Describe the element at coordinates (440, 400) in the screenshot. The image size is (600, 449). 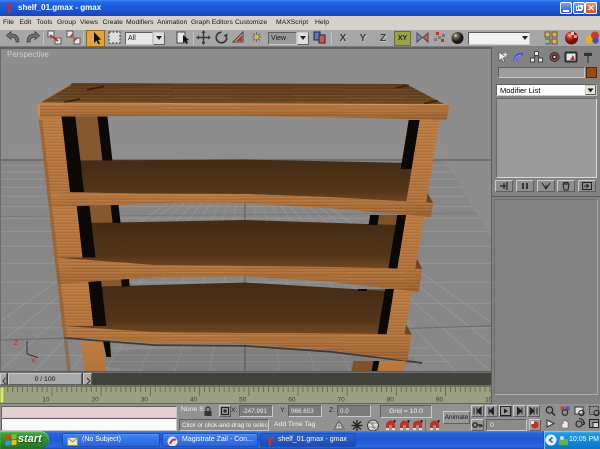
I see `svg-text: 90` at that location.